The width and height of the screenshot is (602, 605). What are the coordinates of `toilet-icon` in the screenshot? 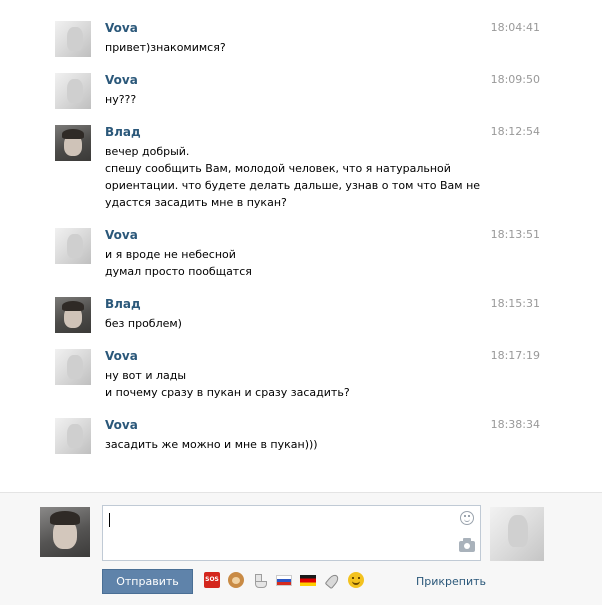 It's located at (260, 580).